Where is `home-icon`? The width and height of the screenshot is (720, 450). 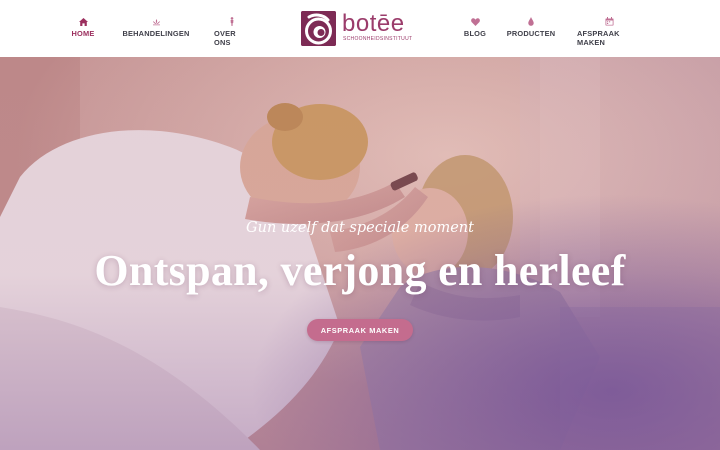 home-icon is located at coordinates (83, 20).